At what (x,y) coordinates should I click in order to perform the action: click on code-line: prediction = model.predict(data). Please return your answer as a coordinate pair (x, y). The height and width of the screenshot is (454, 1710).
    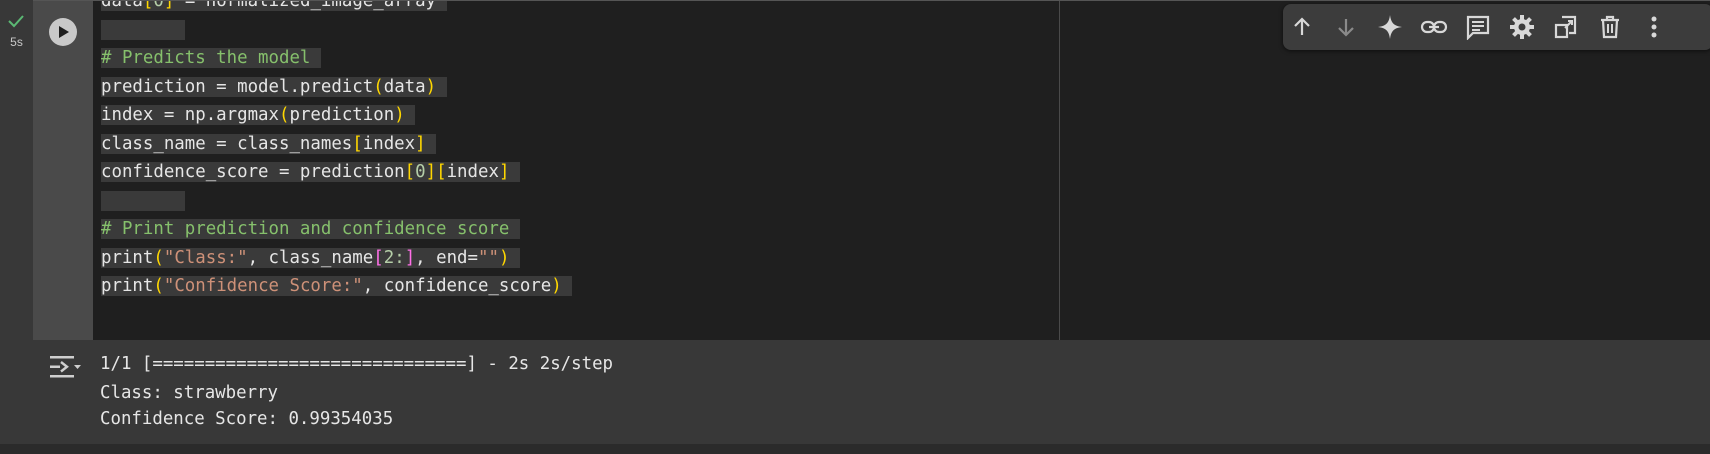
    Looking at the image, I should click on (336, 87).